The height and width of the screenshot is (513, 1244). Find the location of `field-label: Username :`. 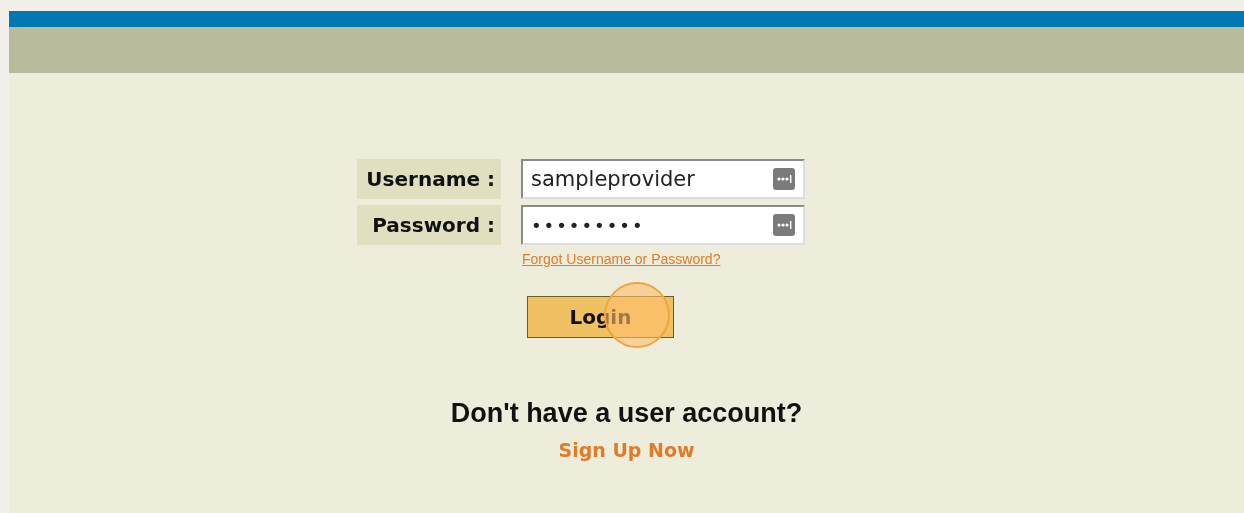

field-label: Username : is located at coordinates (429, 179).